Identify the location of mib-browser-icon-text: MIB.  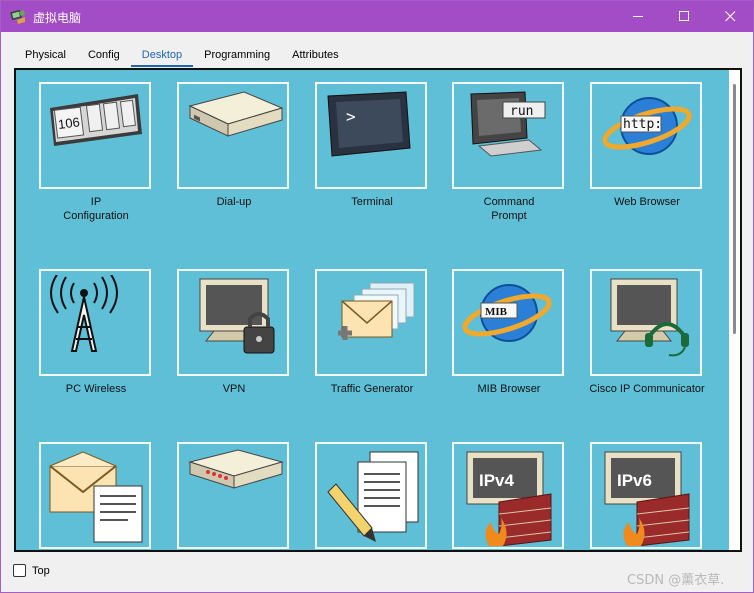
(496, 312).